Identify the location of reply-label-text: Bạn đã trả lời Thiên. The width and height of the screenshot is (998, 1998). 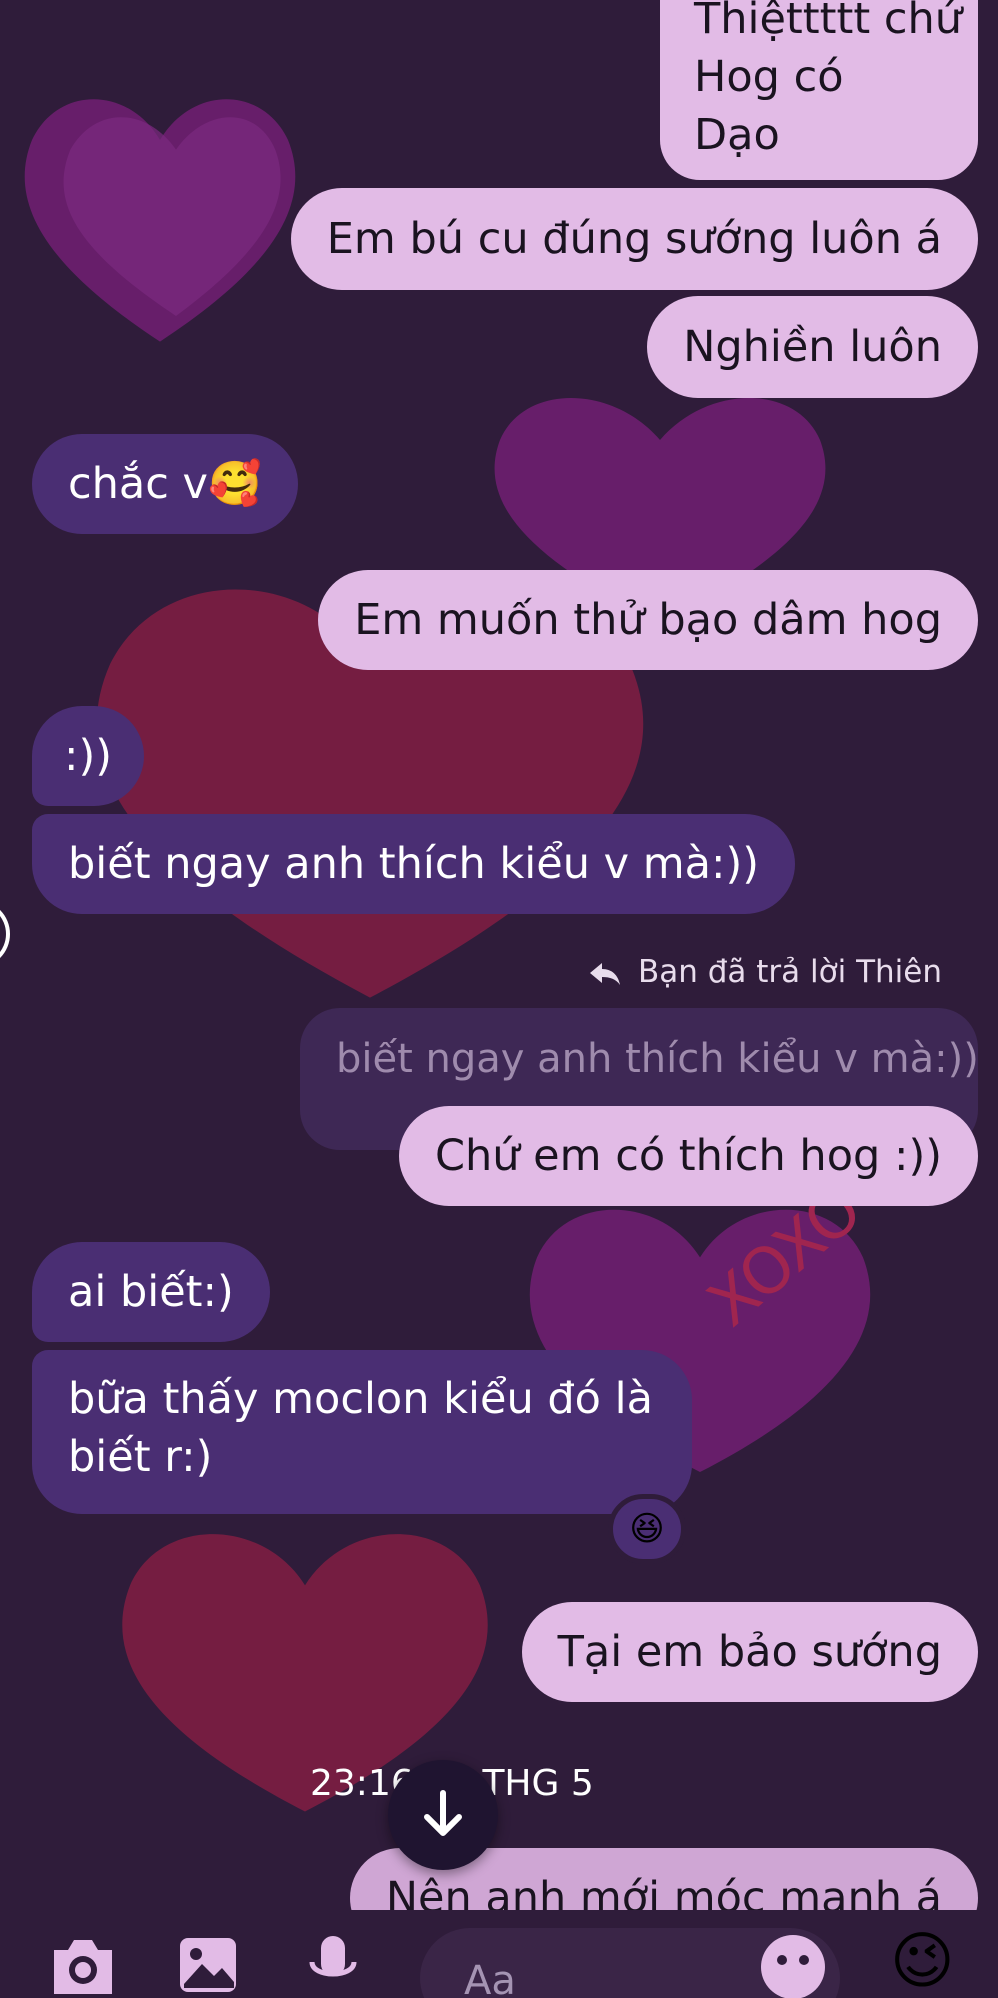
(789, 972).